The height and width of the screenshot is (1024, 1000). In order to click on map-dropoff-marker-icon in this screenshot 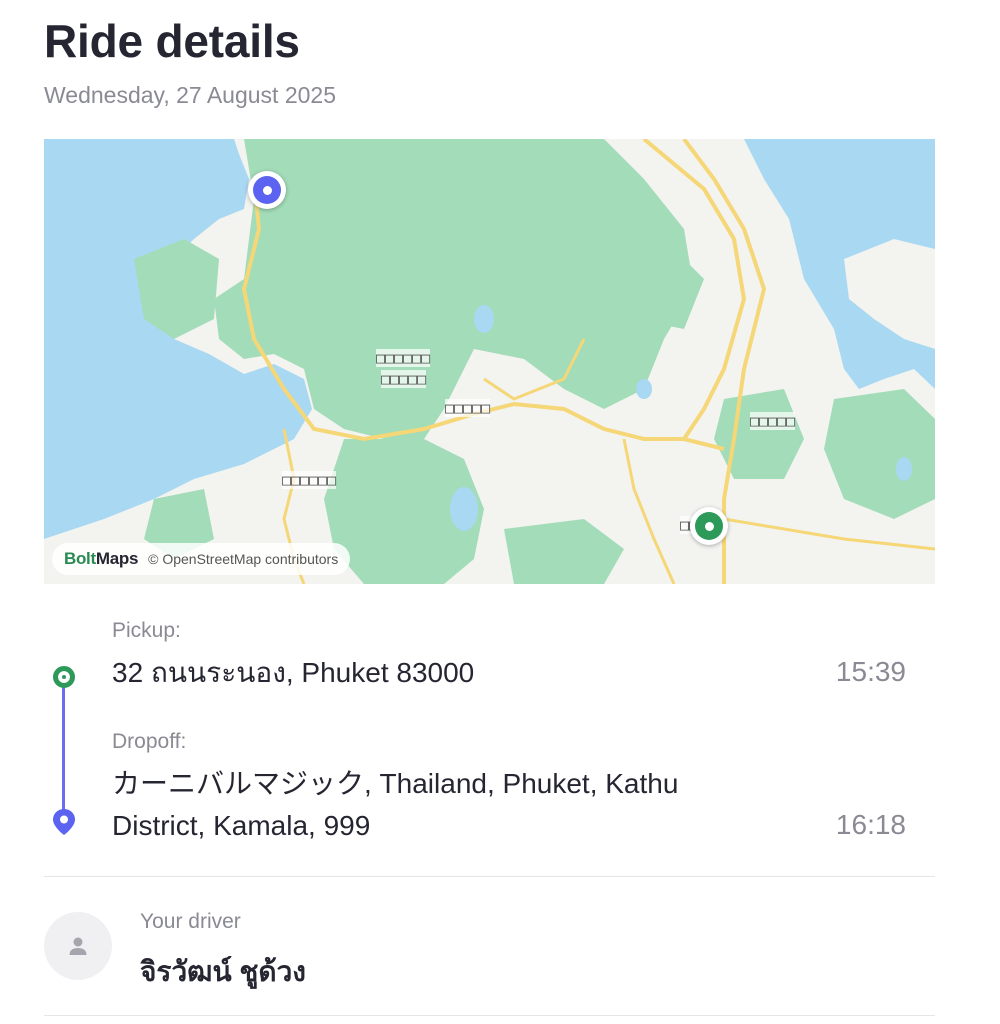, I will do `click(267, 190)`.